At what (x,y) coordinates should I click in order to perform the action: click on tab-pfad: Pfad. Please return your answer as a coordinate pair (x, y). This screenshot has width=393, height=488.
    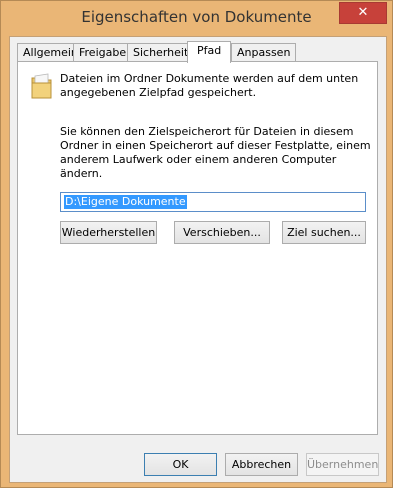
    Looking at the image, I should click on (209, 52).